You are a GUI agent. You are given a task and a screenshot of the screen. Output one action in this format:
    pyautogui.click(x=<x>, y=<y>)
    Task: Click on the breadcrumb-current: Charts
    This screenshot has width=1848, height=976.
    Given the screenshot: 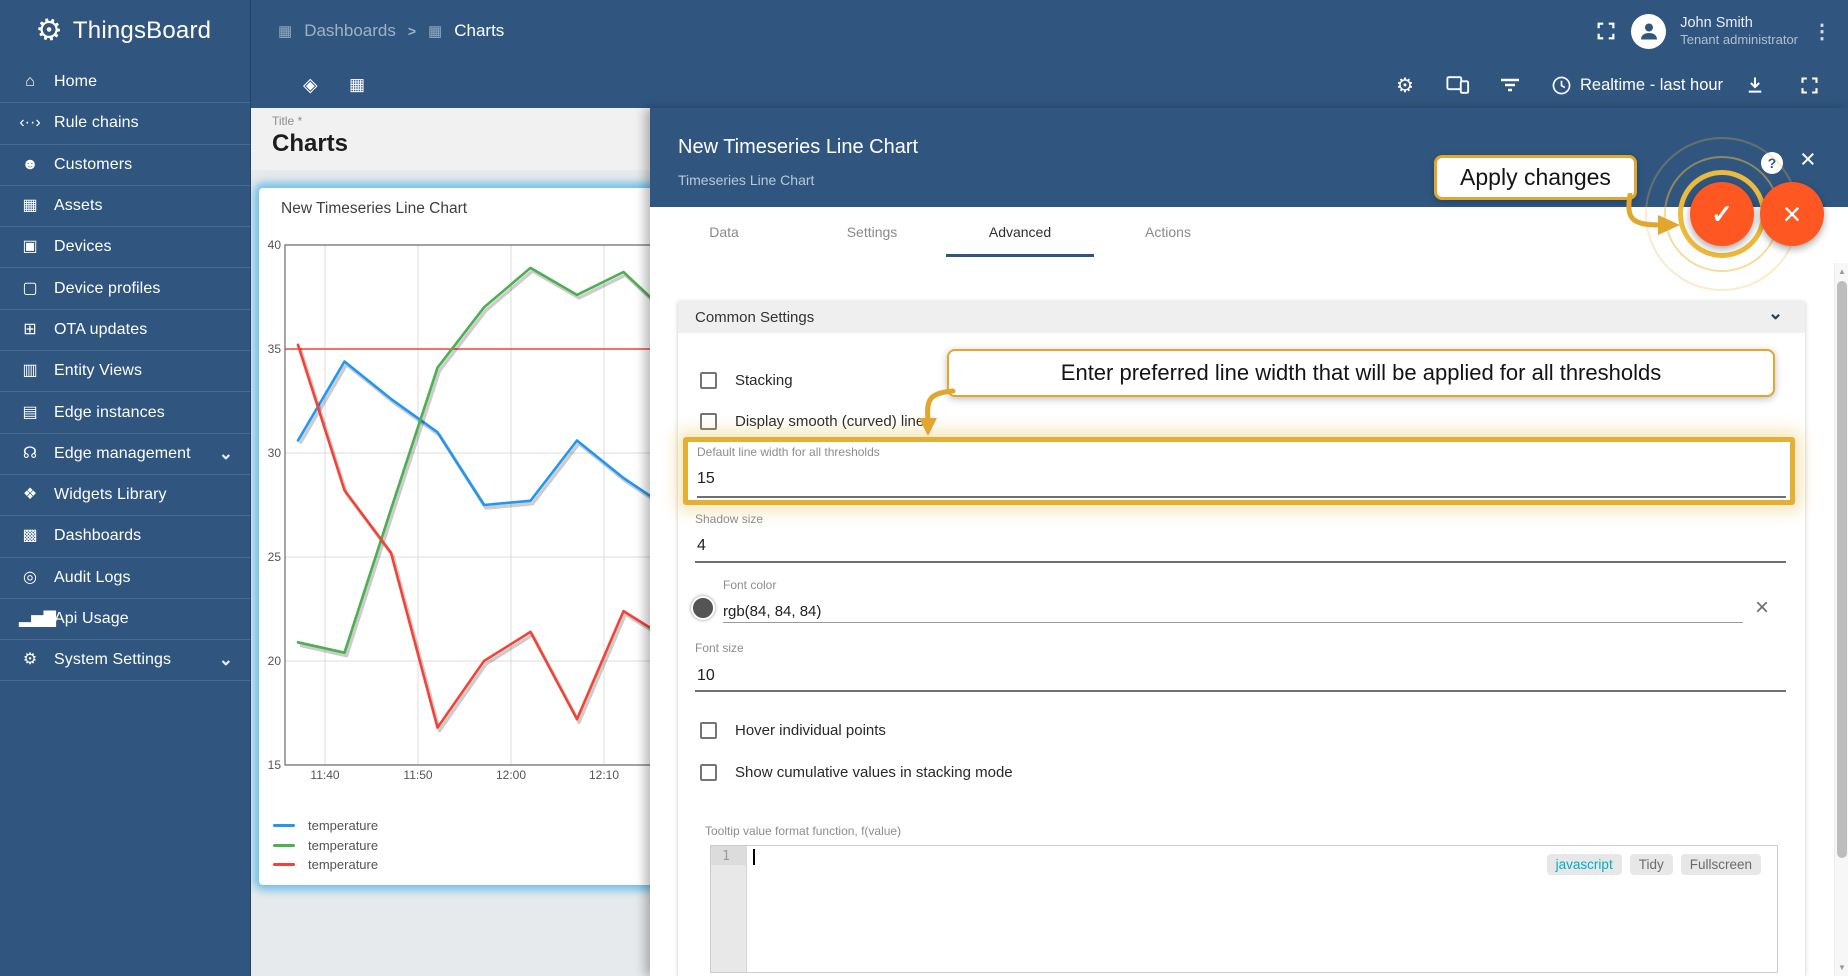 What is the action you would take?
    pyautogui.click(x=479, y=30)
    